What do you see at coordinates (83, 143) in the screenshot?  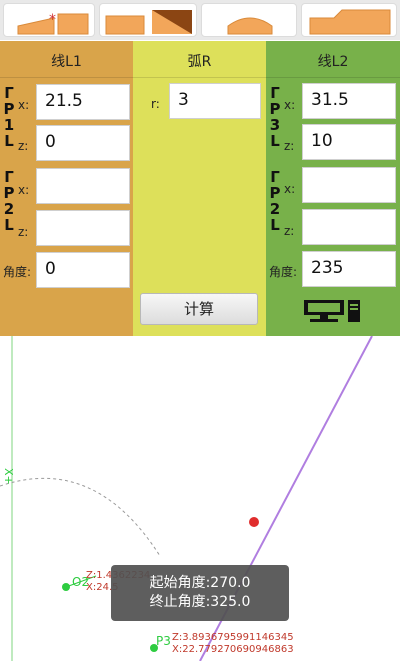 I see `l1-z1-input: 0` at bounding box center [83, 143].